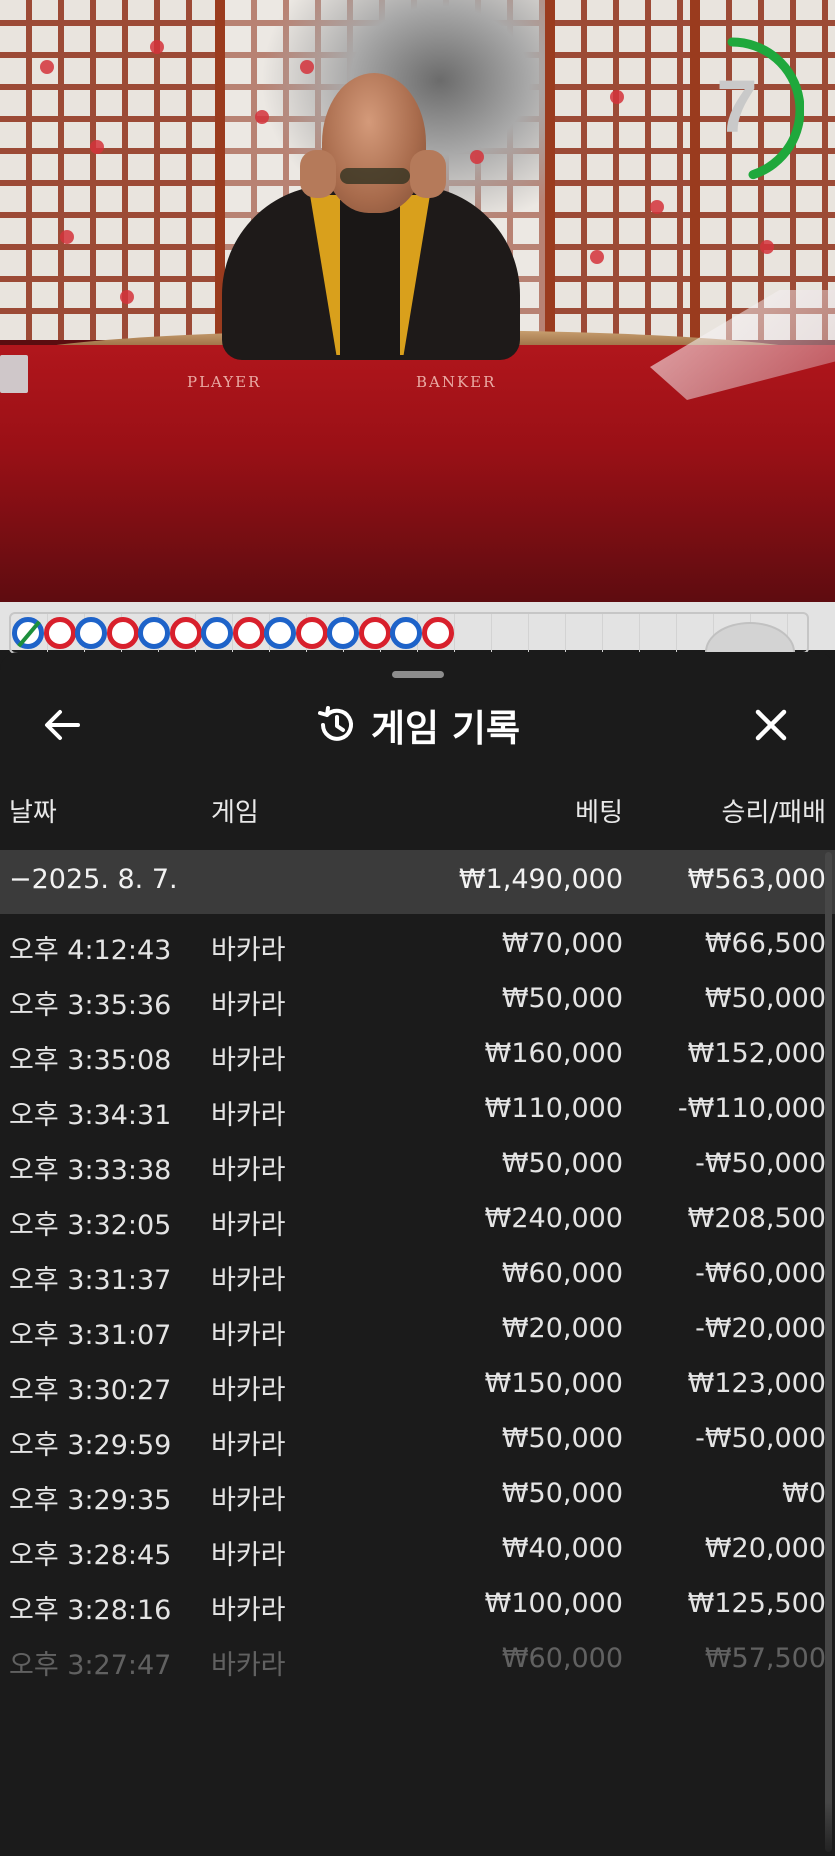  Describe the element at coordinates (90, 950) in the screenshot. I see `row-time: 오후 4:12:43` at that location.